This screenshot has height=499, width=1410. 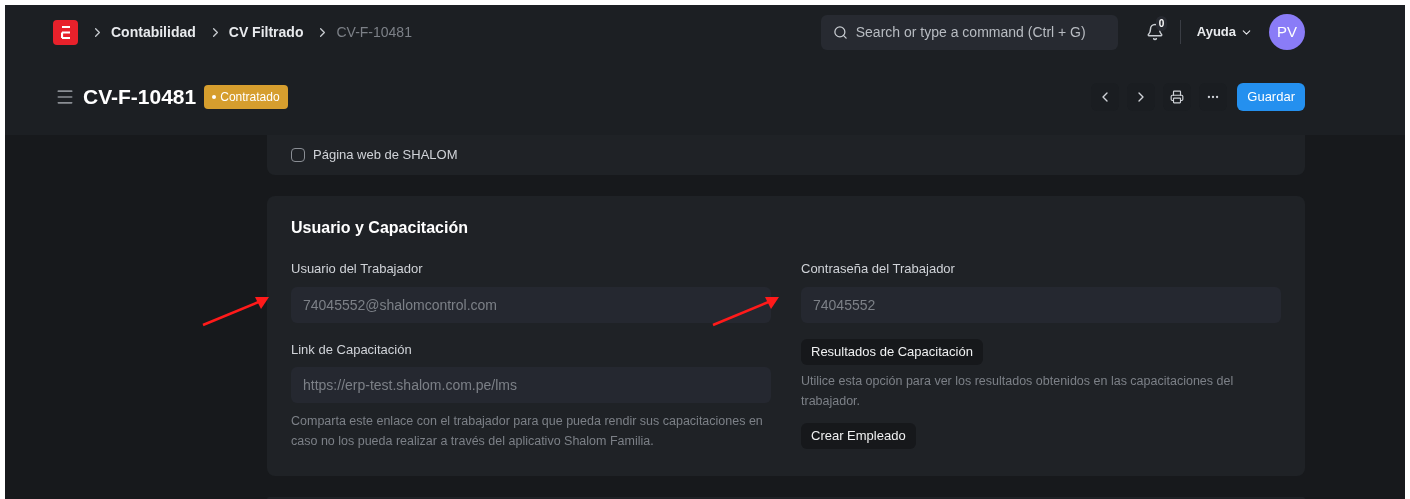 I want to click on page-title: CV-F-10481, so click(x=140, y=97).